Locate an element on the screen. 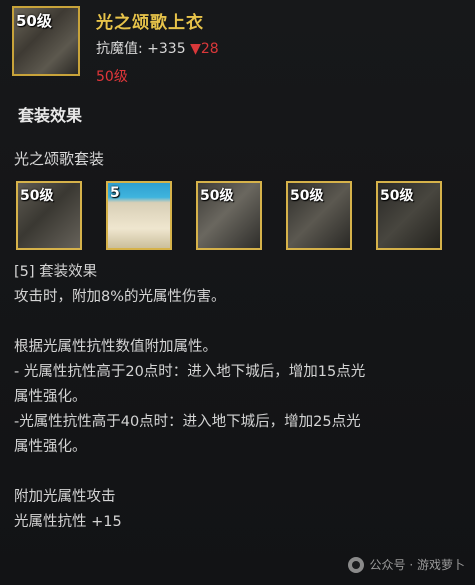 The image size is (475, 585). stat-value: +335 is located at coordinates (166, 49).